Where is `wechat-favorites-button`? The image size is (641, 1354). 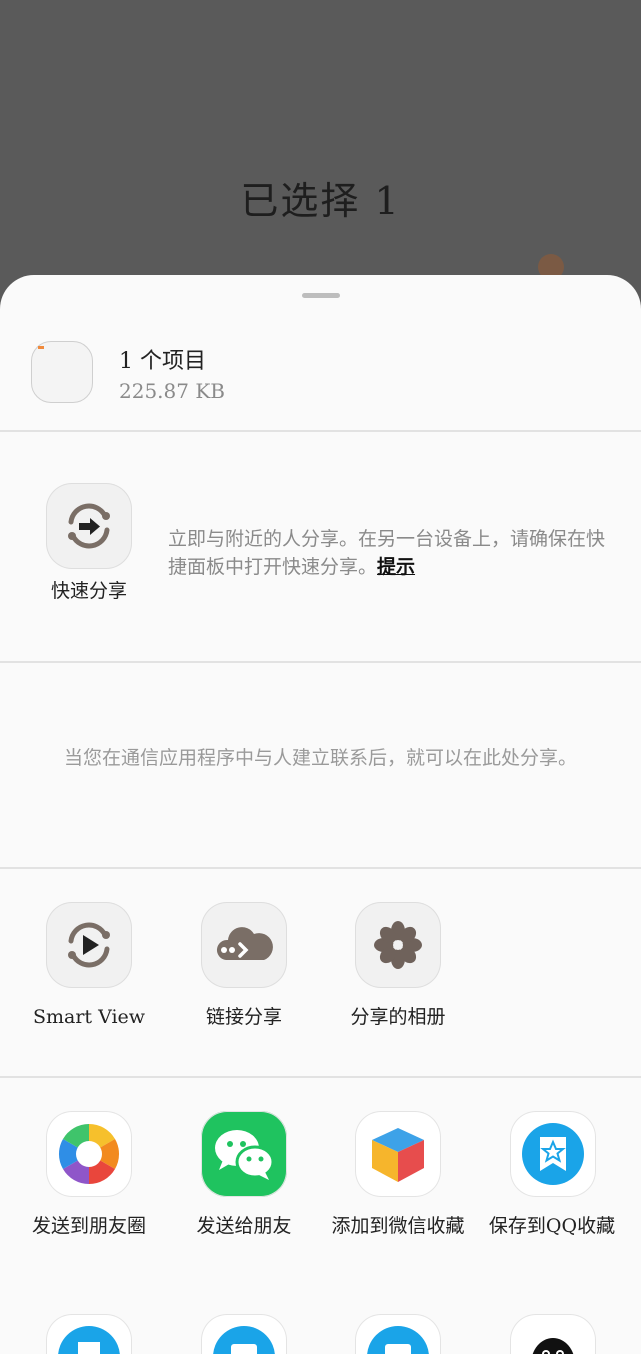 wechat-favorites-button is located at coordinates (398, 1154).